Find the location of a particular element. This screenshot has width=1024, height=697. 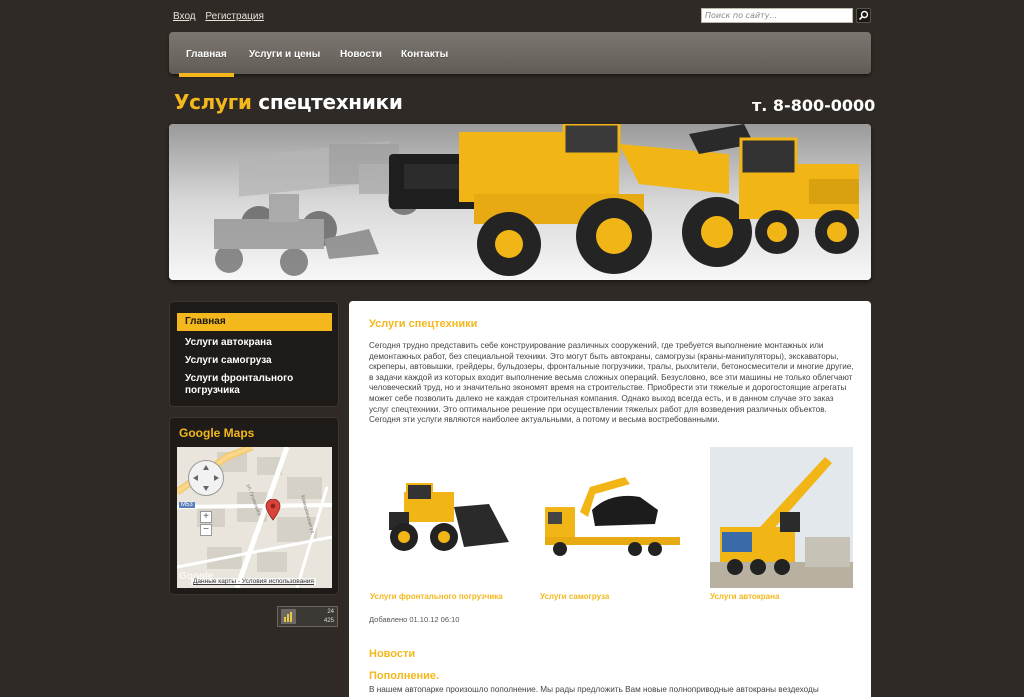

nav-item-services: Услуги и цены is located at coordinates (284, 54).